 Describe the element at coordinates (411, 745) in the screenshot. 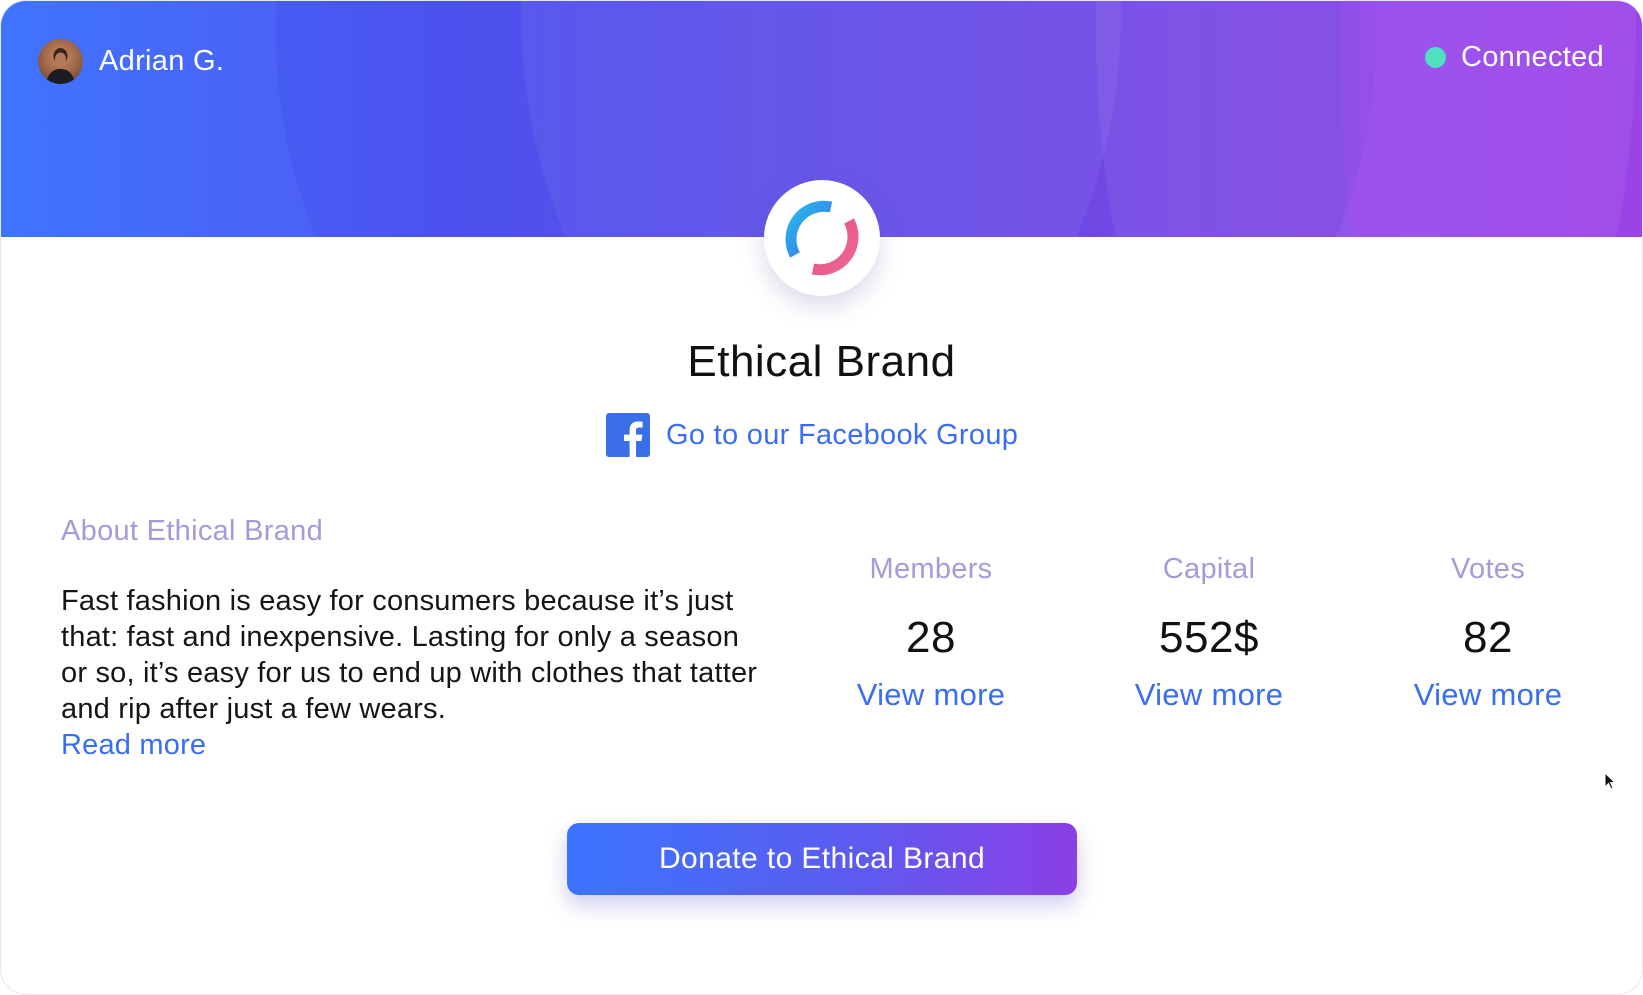

I see `read-more-link: Read more` at that location.